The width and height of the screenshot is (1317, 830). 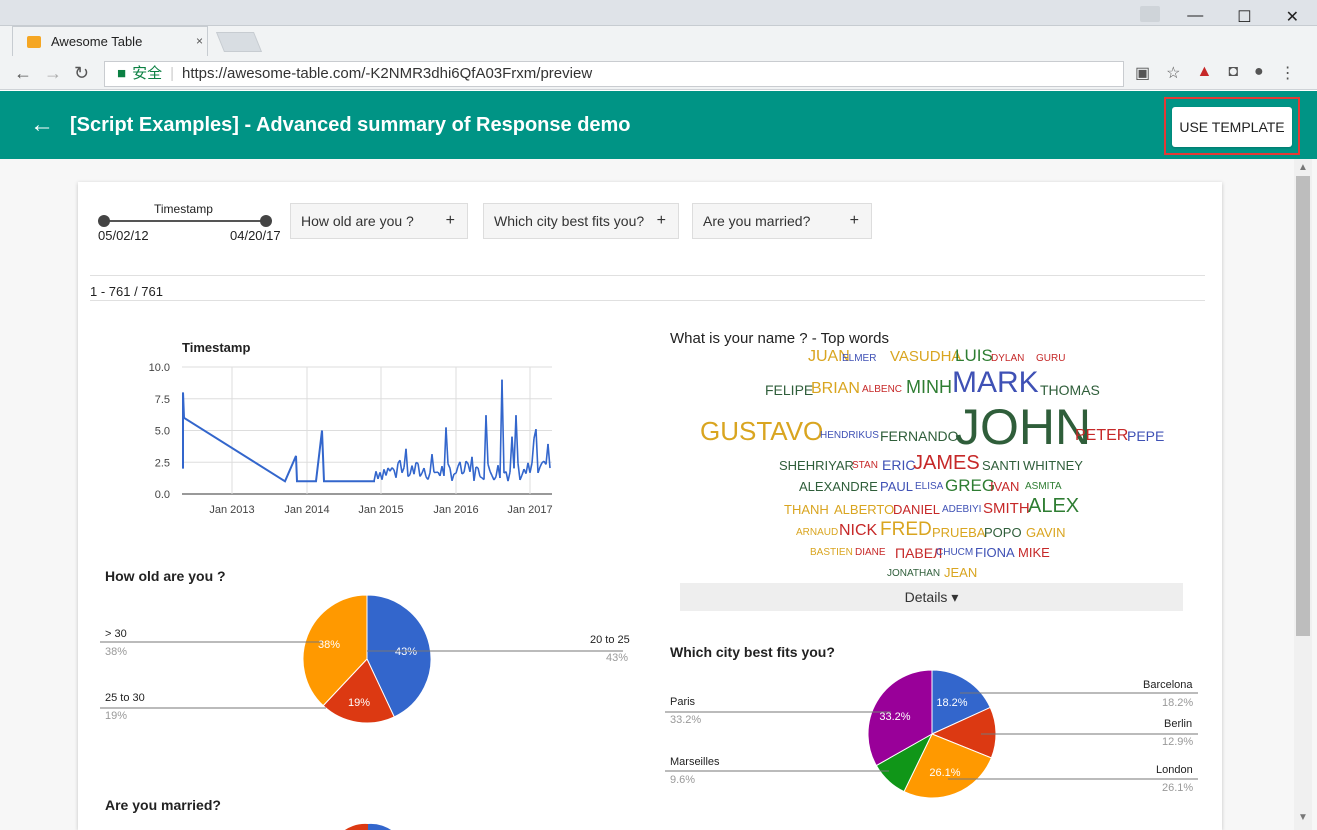 I want to click on x-tick-label: Jan 2013, so click(x=231, y=510).